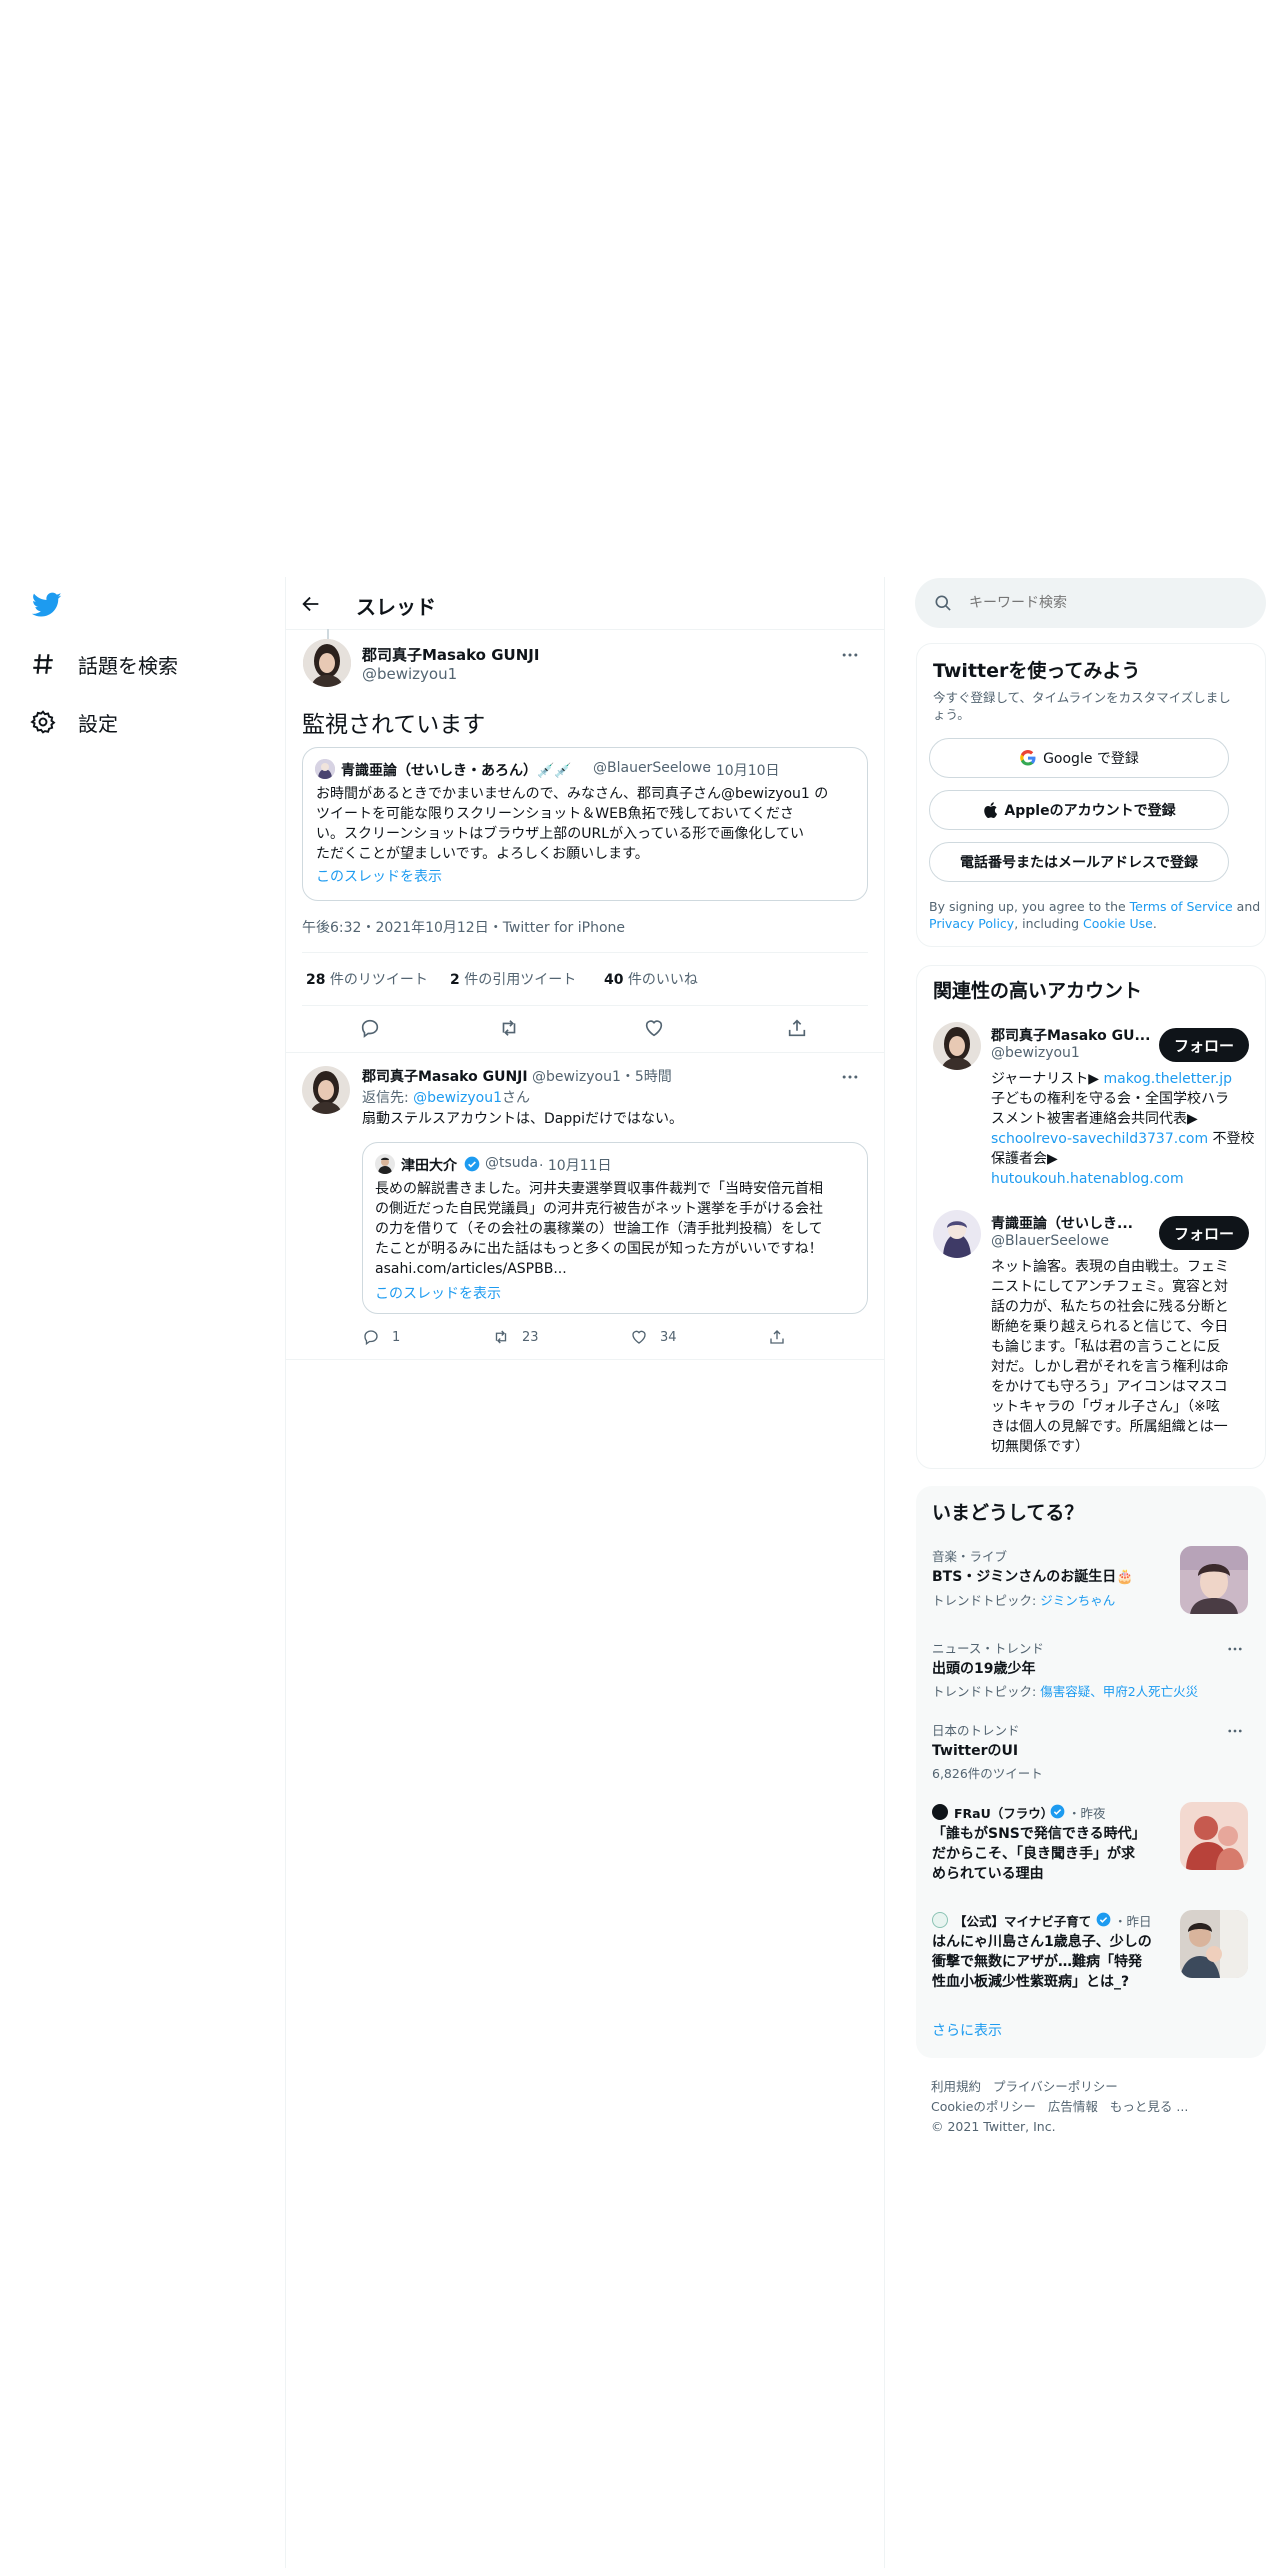 The height and width of the screenshot is (2568, 1284). Describe the element at coordinates (1181, 906) in the screenshot. I see `terms-link: Terms of Service` at that location.